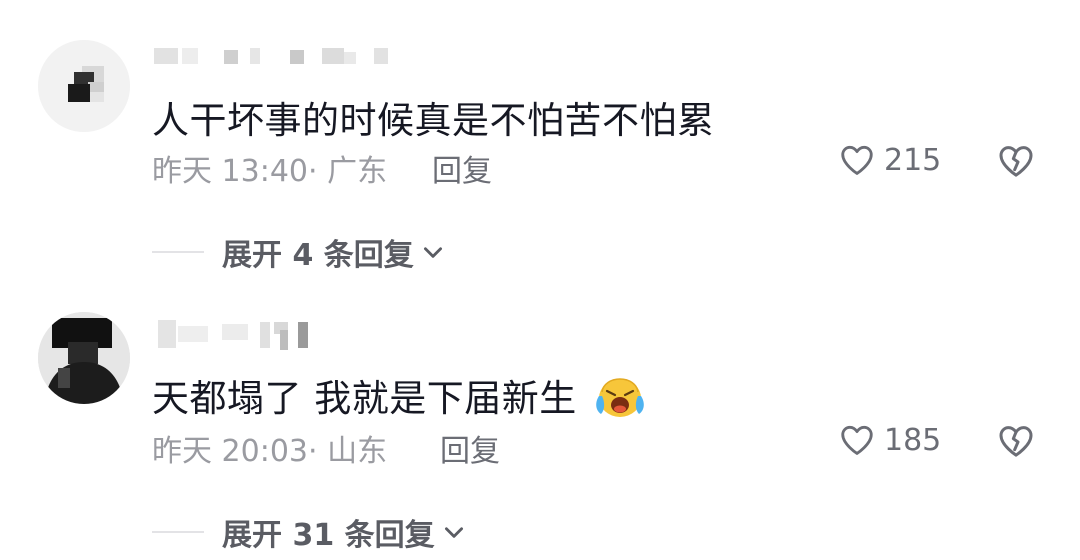  I want to click on comment-meta: 昨天 13:40· 广东, so click(269, 168).